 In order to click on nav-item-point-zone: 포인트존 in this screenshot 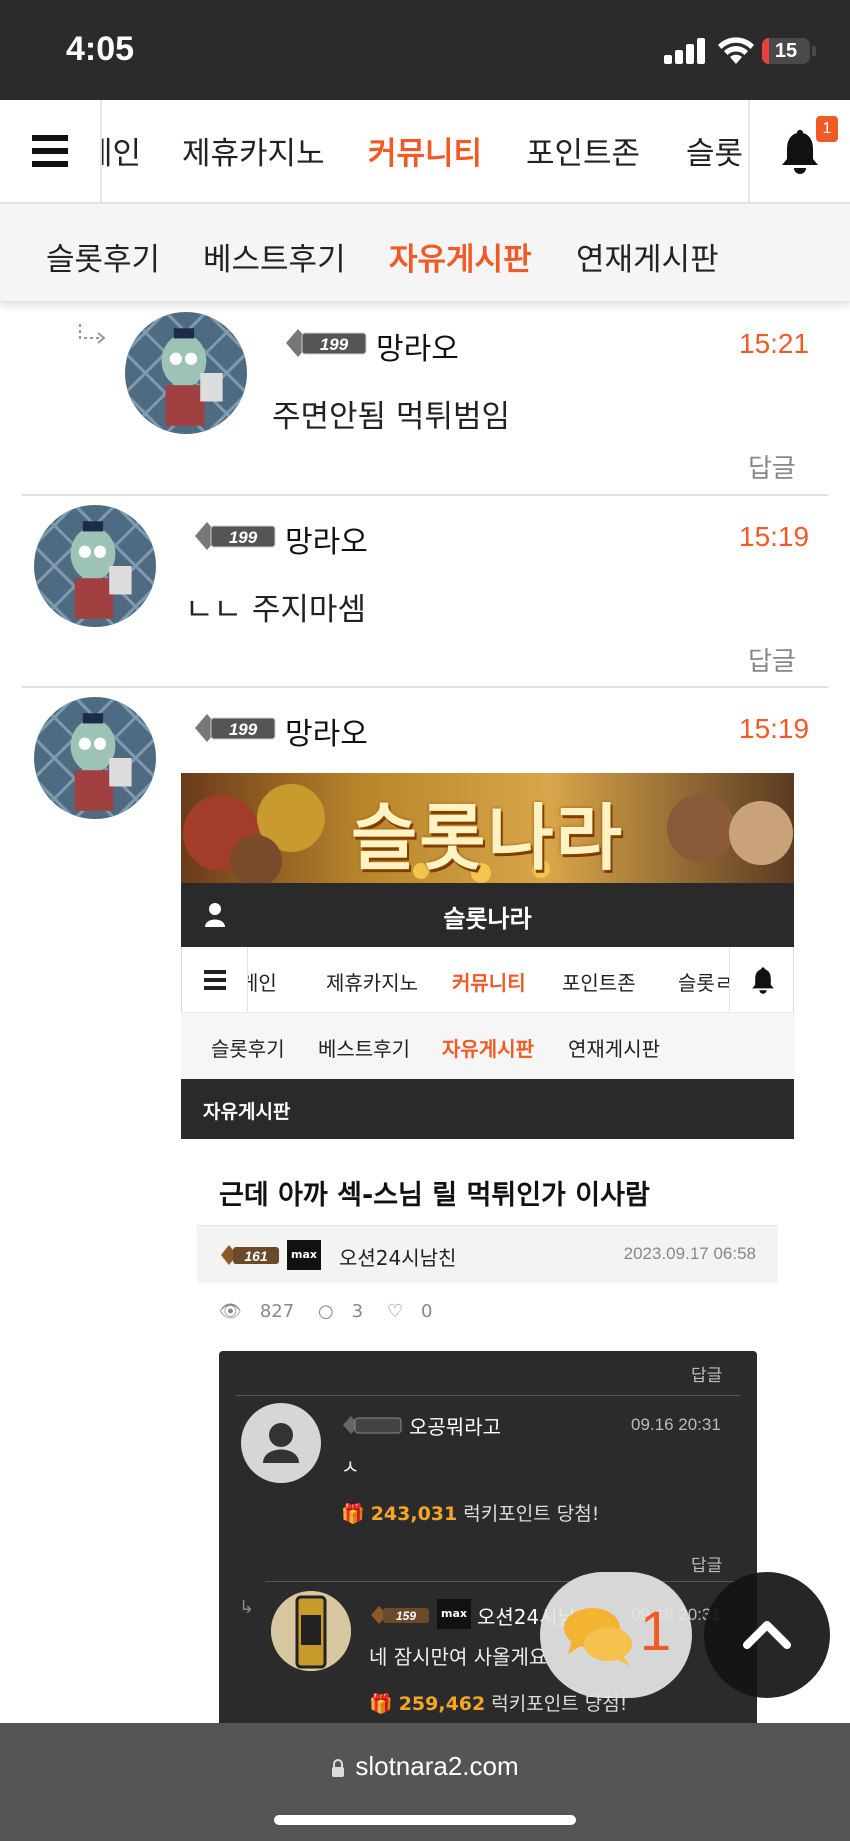, I will do `click(583, 150)`.